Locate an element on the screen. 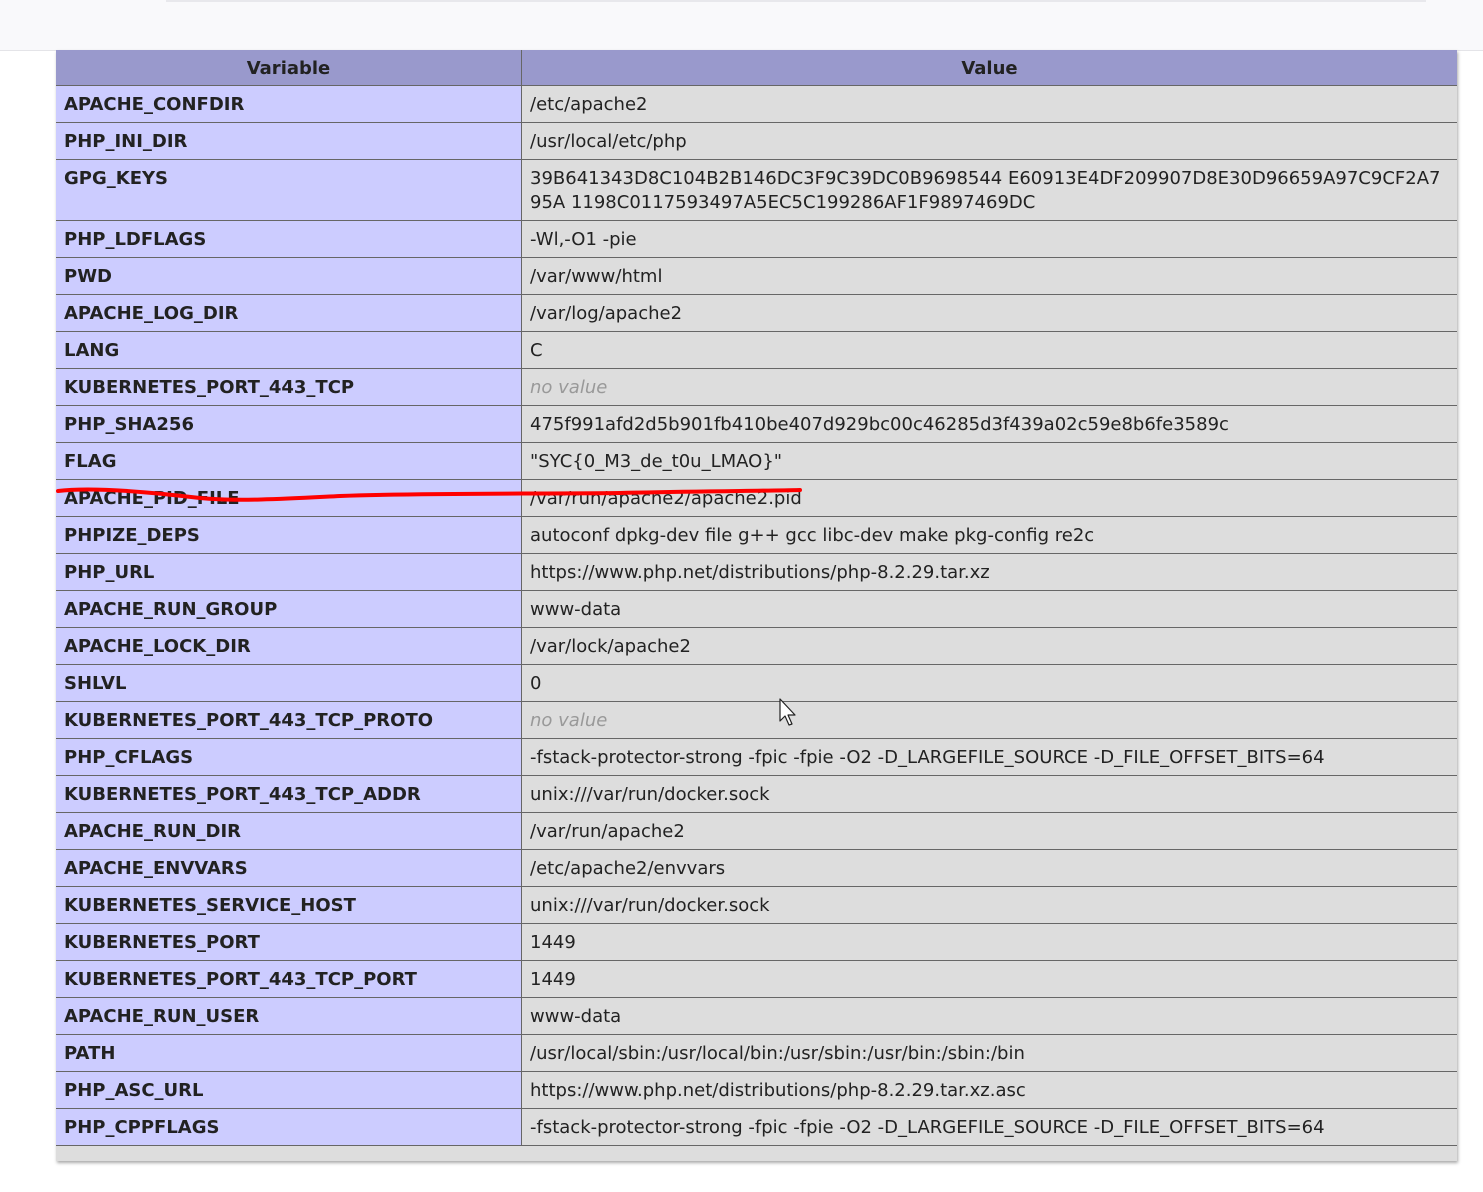 The image size is (1483, 1192). table-row: PHP_INI_DIR/usr/local/etc/php is located at coordinates (756, 141).